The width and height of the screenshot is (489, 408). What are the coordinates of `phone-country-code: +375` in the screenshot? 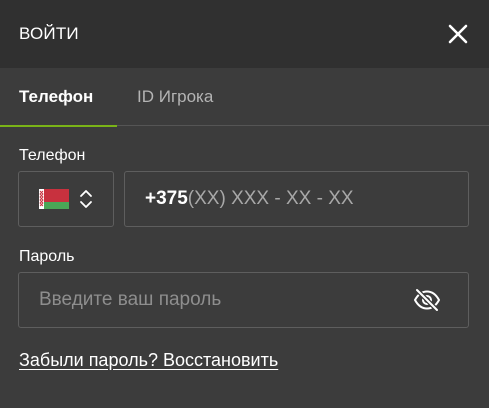 It's located at (166, 198).